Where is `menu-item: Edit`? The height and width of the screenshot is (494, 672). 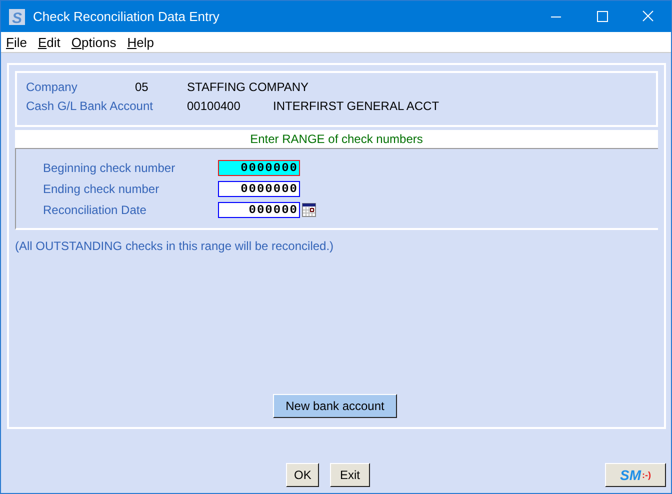 menu-item: Edit is located at coordinates (50, 42).